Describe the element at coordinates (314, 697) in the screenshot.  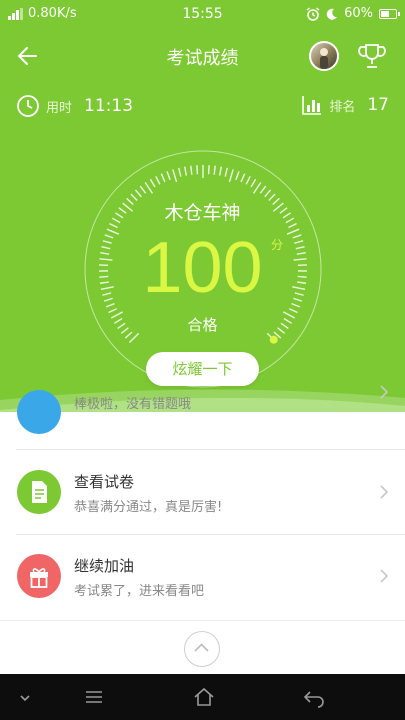
I see `back-icon` at that location.